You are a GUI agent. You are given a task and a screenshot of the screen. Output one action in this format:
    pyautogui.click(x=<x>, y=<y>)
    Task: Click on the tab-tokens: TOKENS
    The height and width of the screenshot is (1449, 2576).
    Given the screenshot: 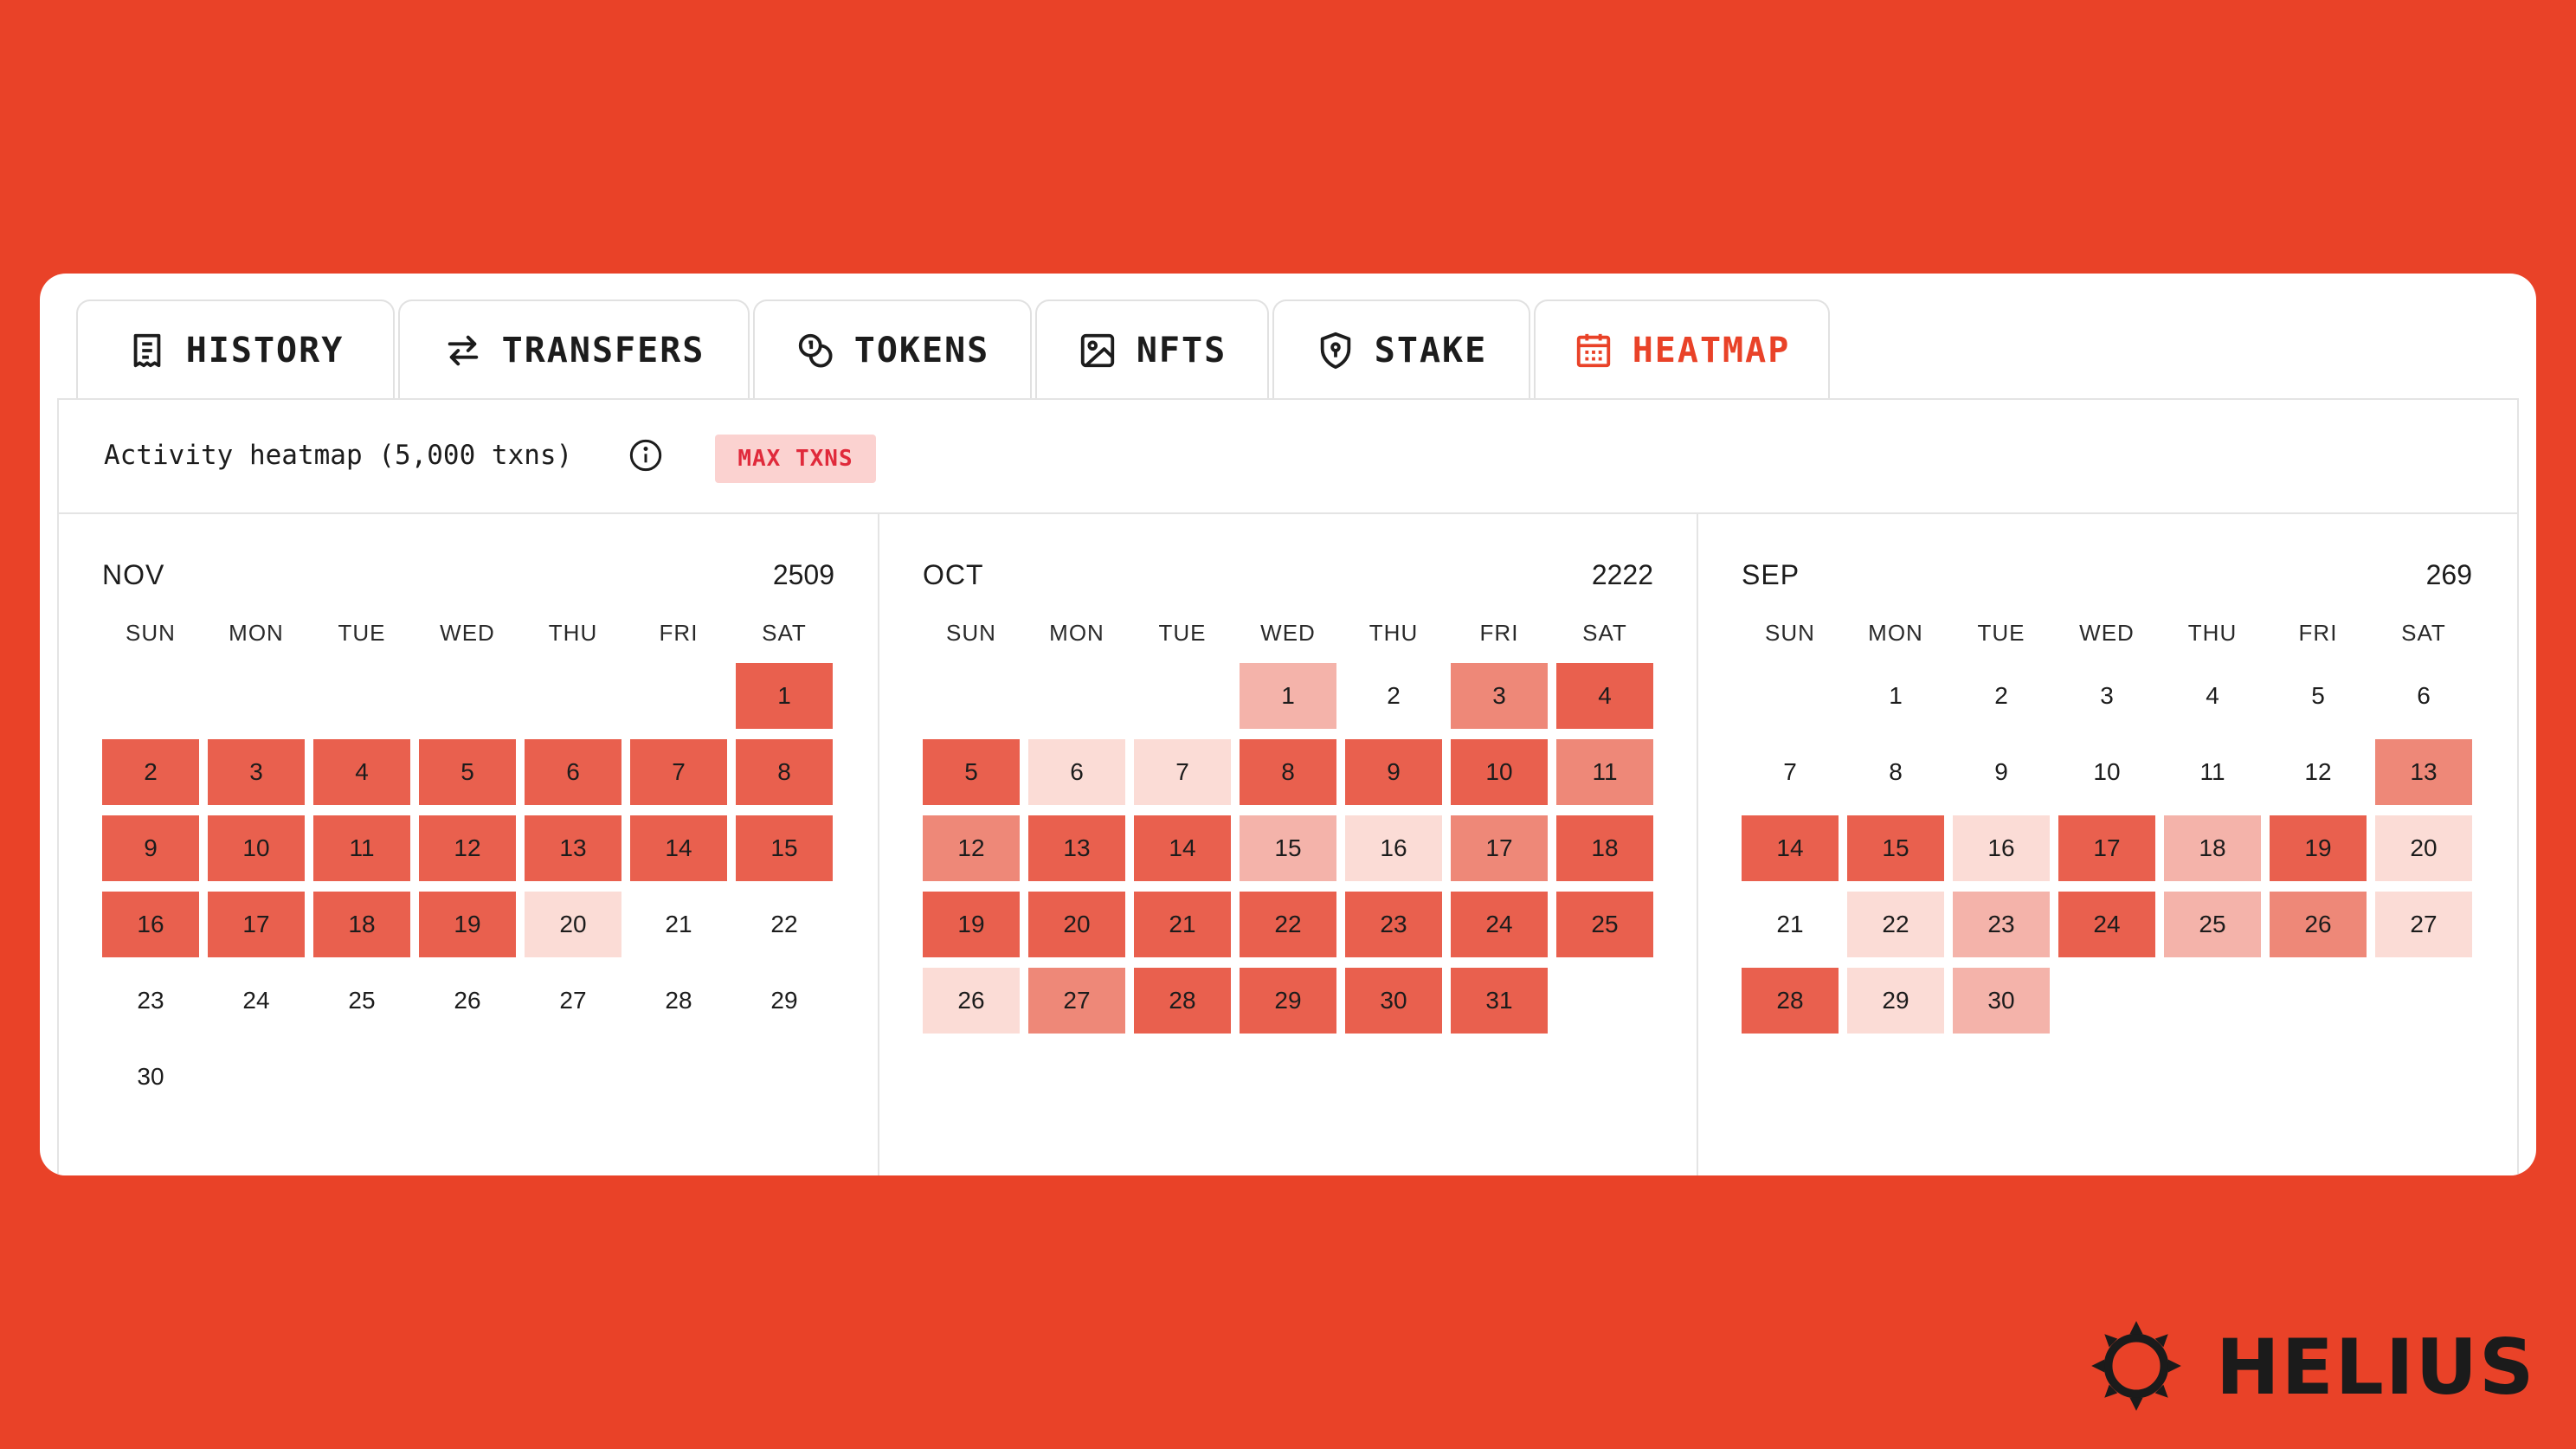 What is the action you would take?
    pyautogui.click(x=892, y=349)
    